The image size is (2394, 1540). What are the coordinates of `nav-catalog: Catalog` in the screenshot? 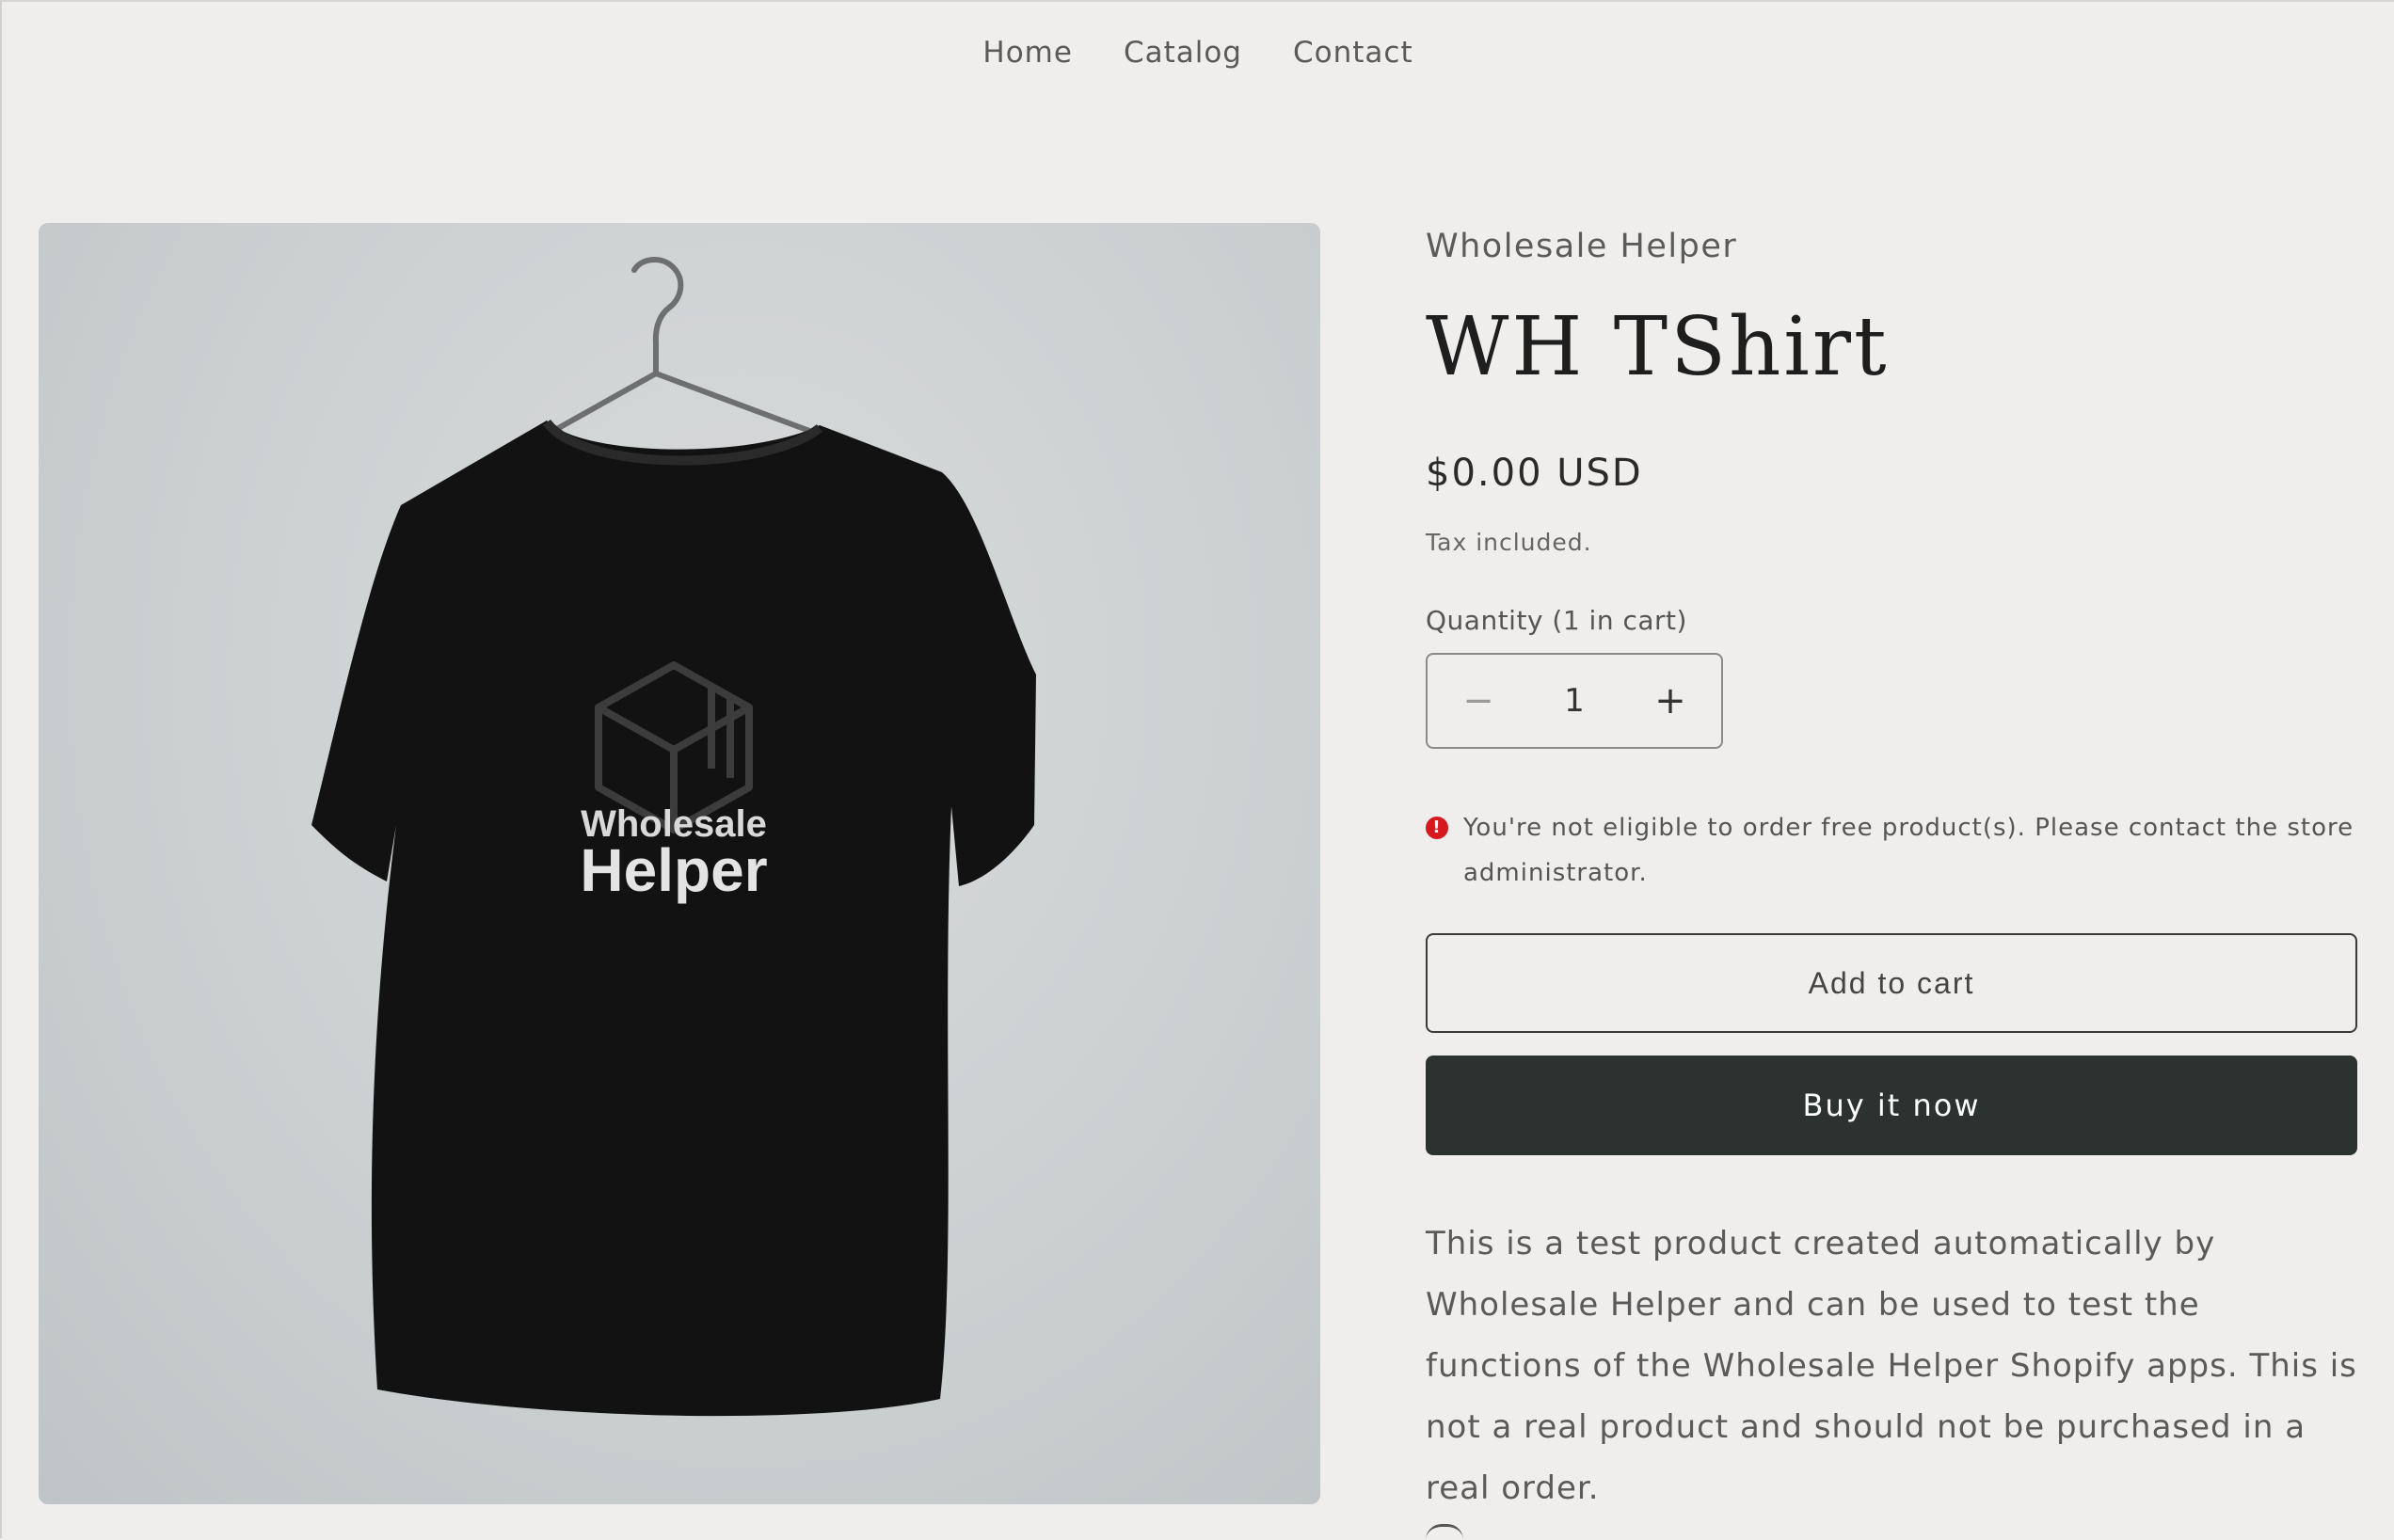 It's located at (1183, 53).